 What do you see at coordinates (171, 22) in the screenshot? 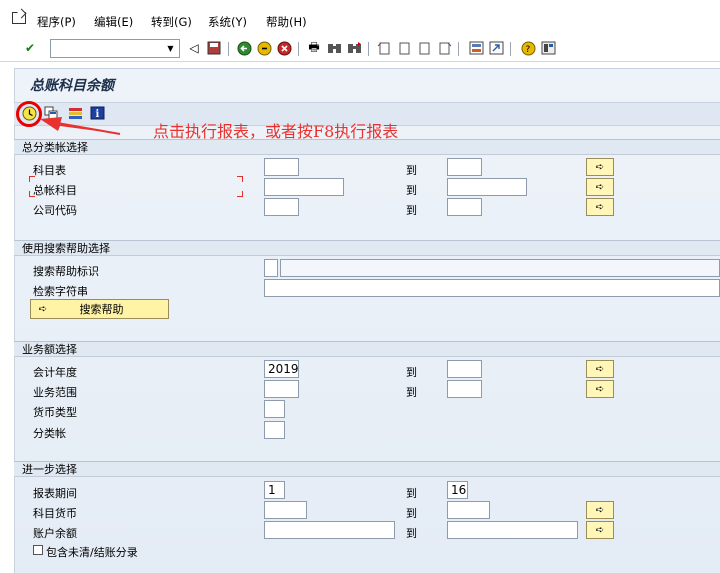
I see `menu-goto: 转到(G)` at bounding box center [171, 22].